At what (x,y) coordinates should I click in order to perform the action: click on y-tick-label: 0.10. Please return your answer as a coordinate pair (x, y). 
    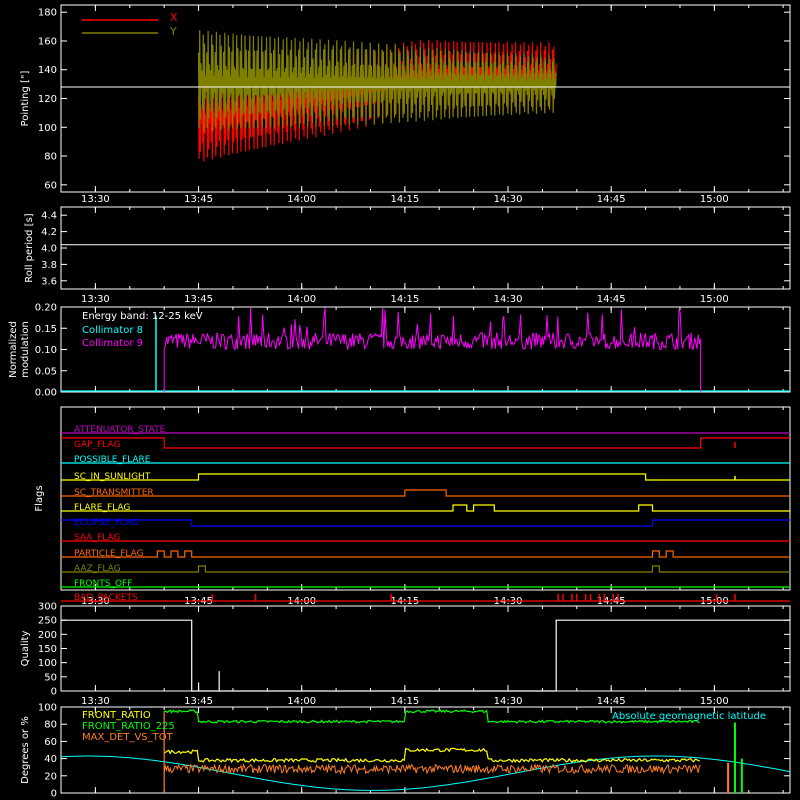
    Looking at the image, I should click on (46, 350).